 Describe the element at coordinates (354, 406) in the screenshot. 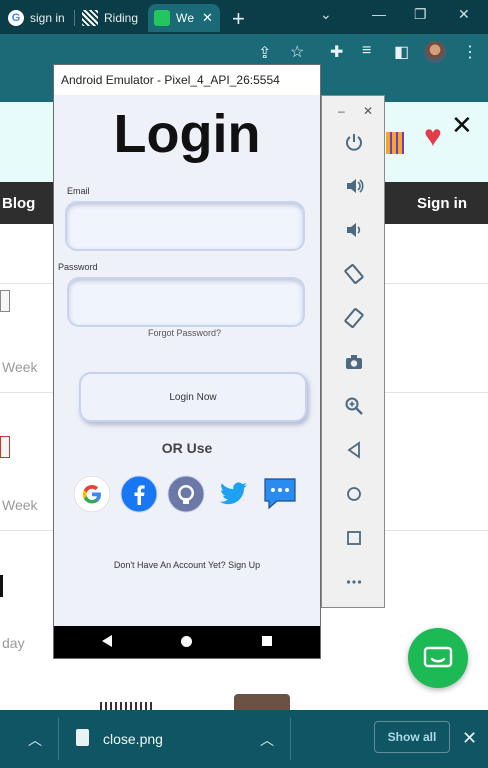

I see `zoom-icon` at that location.